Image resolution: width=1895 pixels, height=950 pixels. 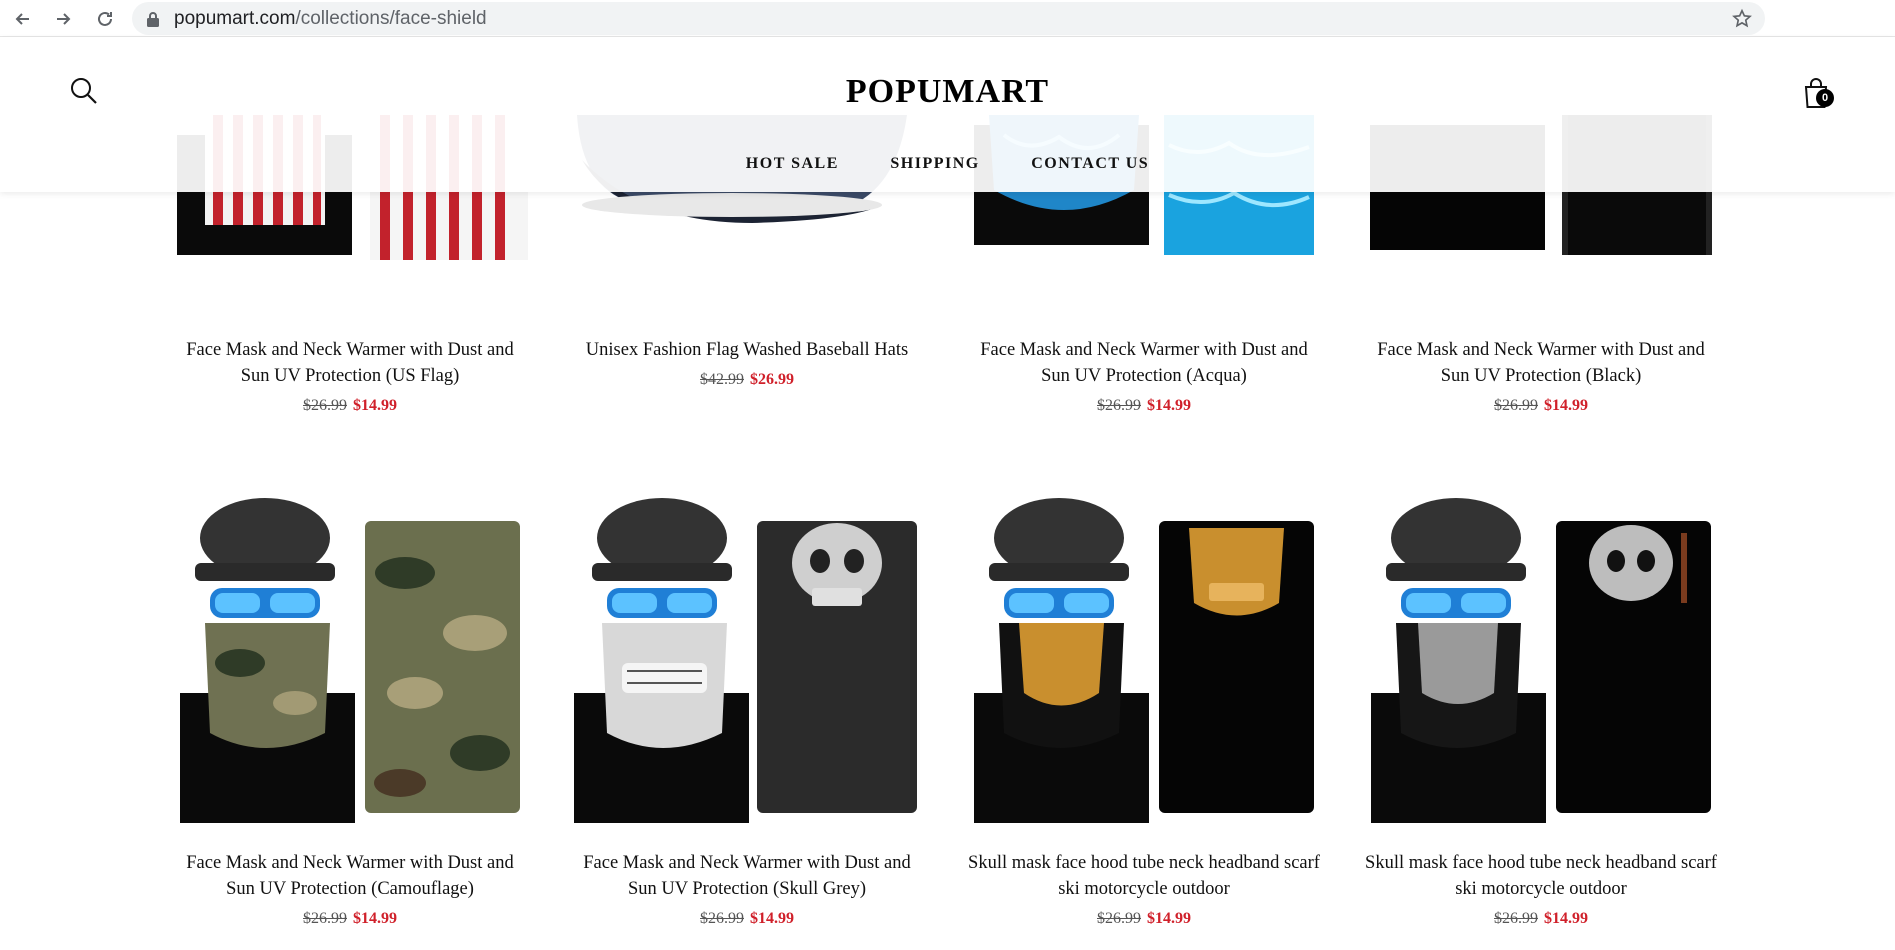 I want to click on product-title: Unisex Fashion Flag Washed Baseball Hats, so click(x=747, y=350).